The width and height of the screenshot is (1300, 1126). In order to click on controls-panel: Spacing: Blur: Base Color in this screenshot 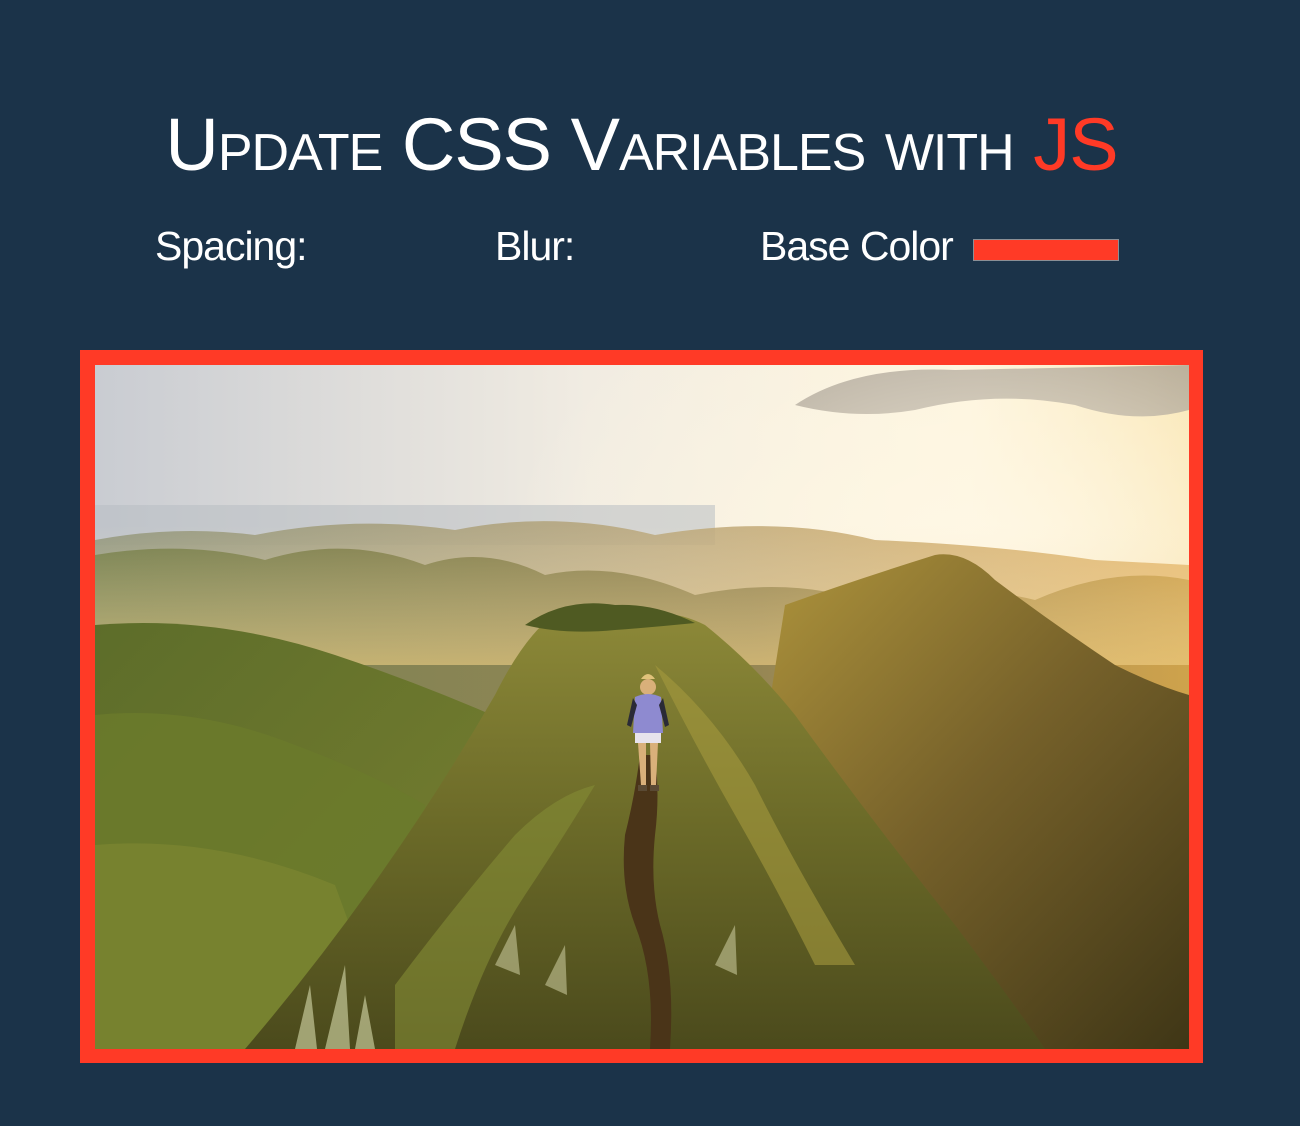, I will do `click(650, 248)`.